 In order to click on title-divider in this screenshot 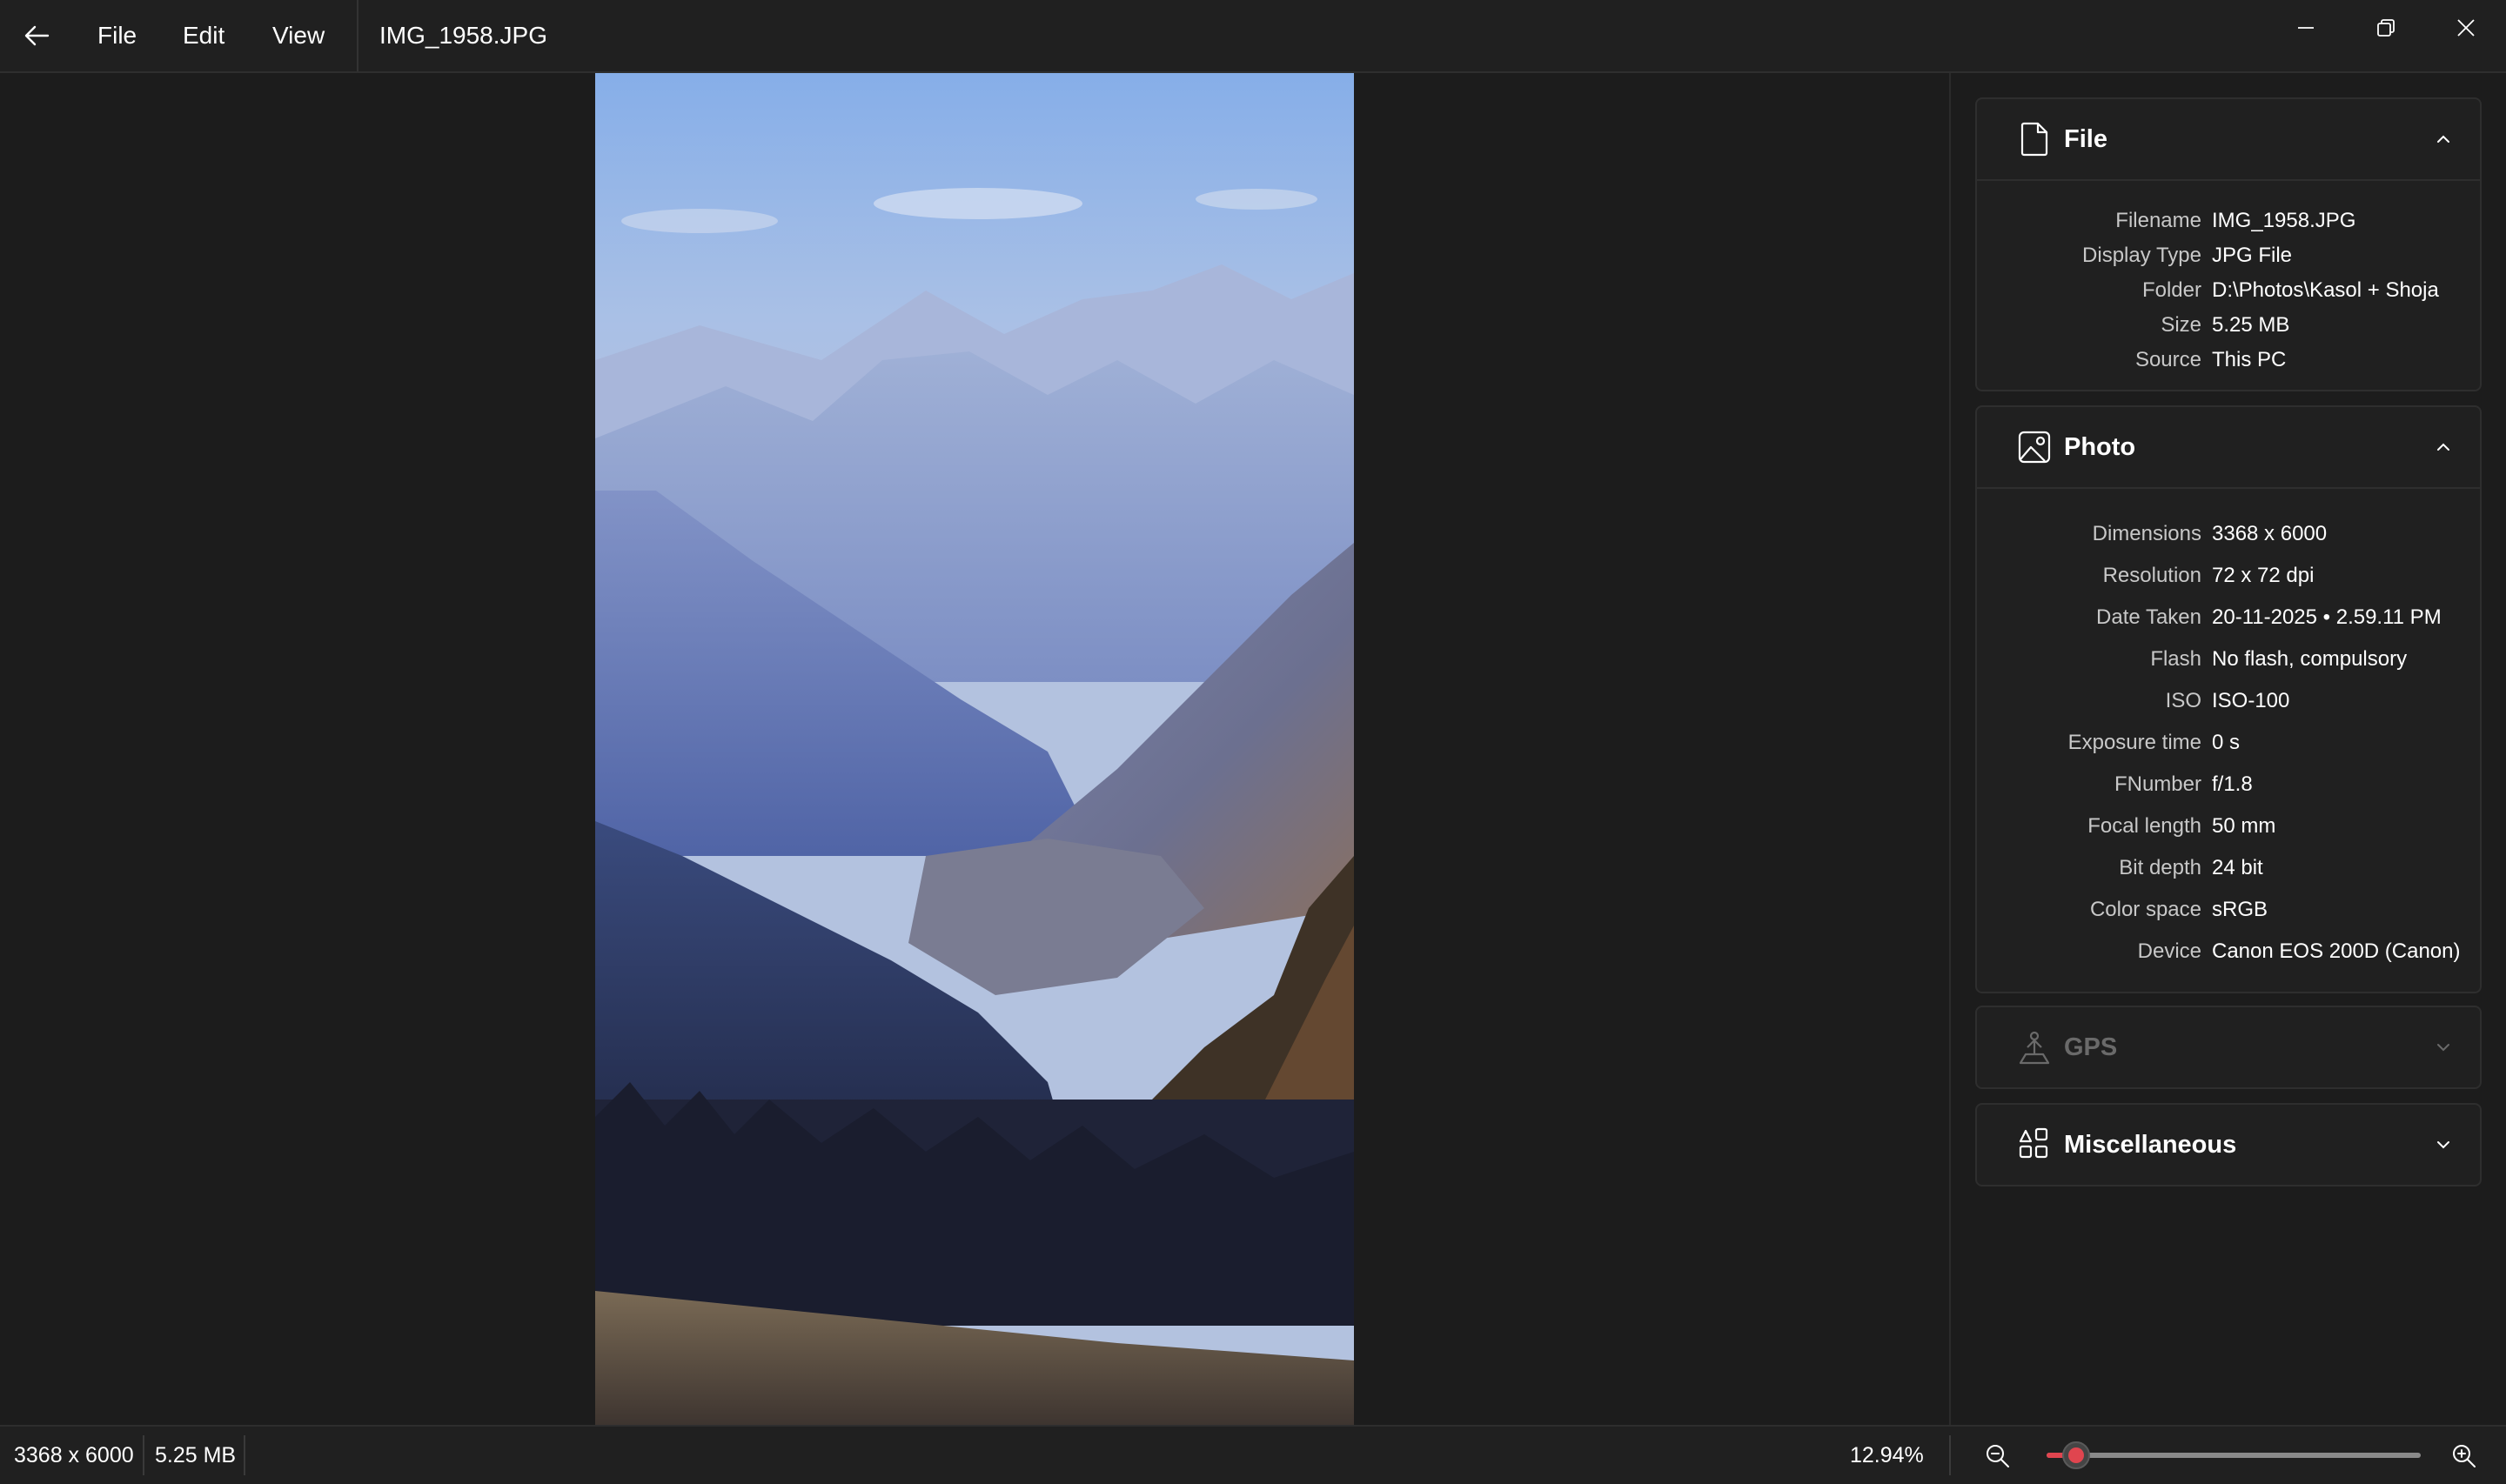, I will do `click(357, 35)`.